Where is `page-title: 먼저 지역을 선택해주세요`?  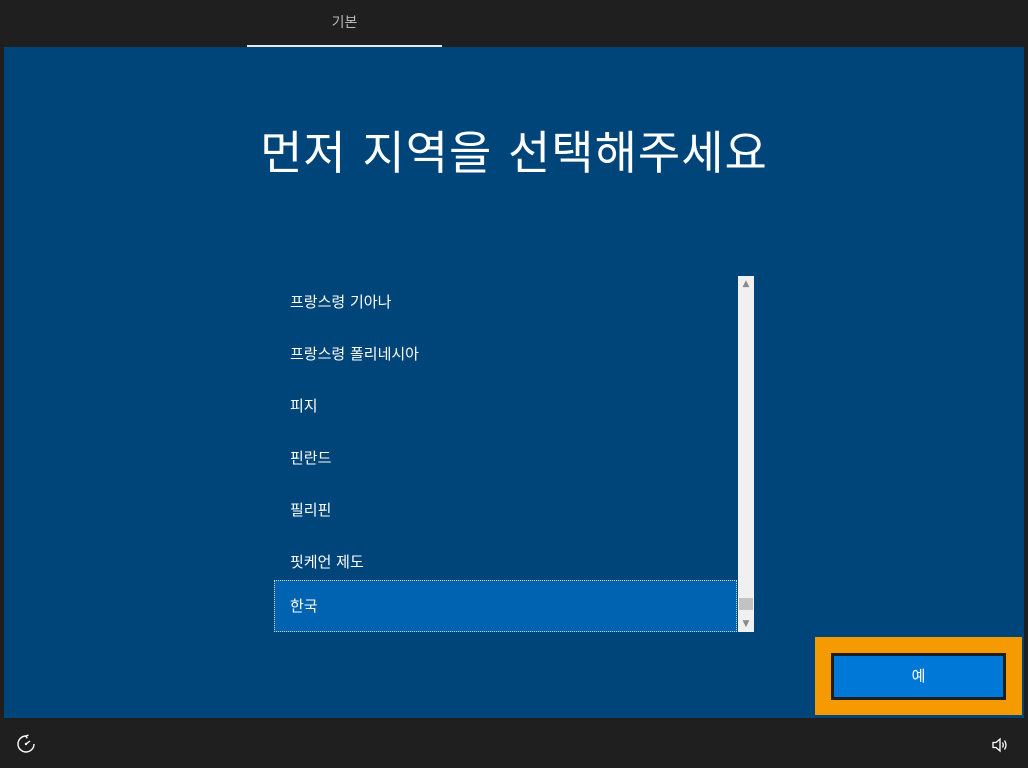
page-title: 먼저 지역을 선택해주세요 is located at coordinates (514, 153).